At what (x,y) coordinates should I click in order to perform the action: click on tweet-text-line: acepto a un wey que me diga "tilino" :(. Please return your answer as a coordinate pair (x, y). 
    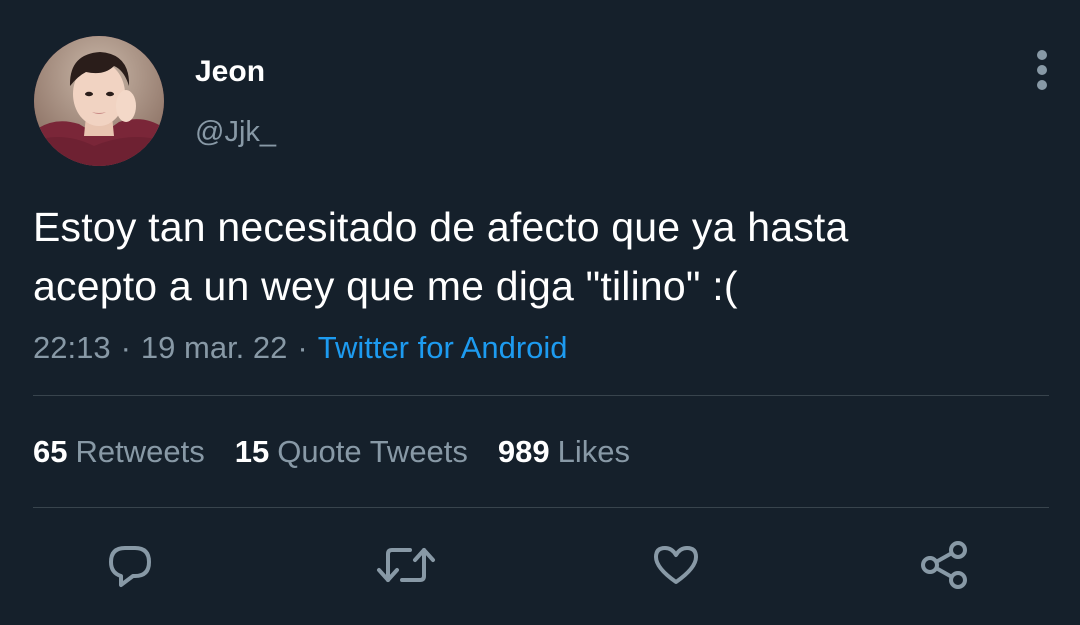
    Looking at the image, I should click on (385, 286).